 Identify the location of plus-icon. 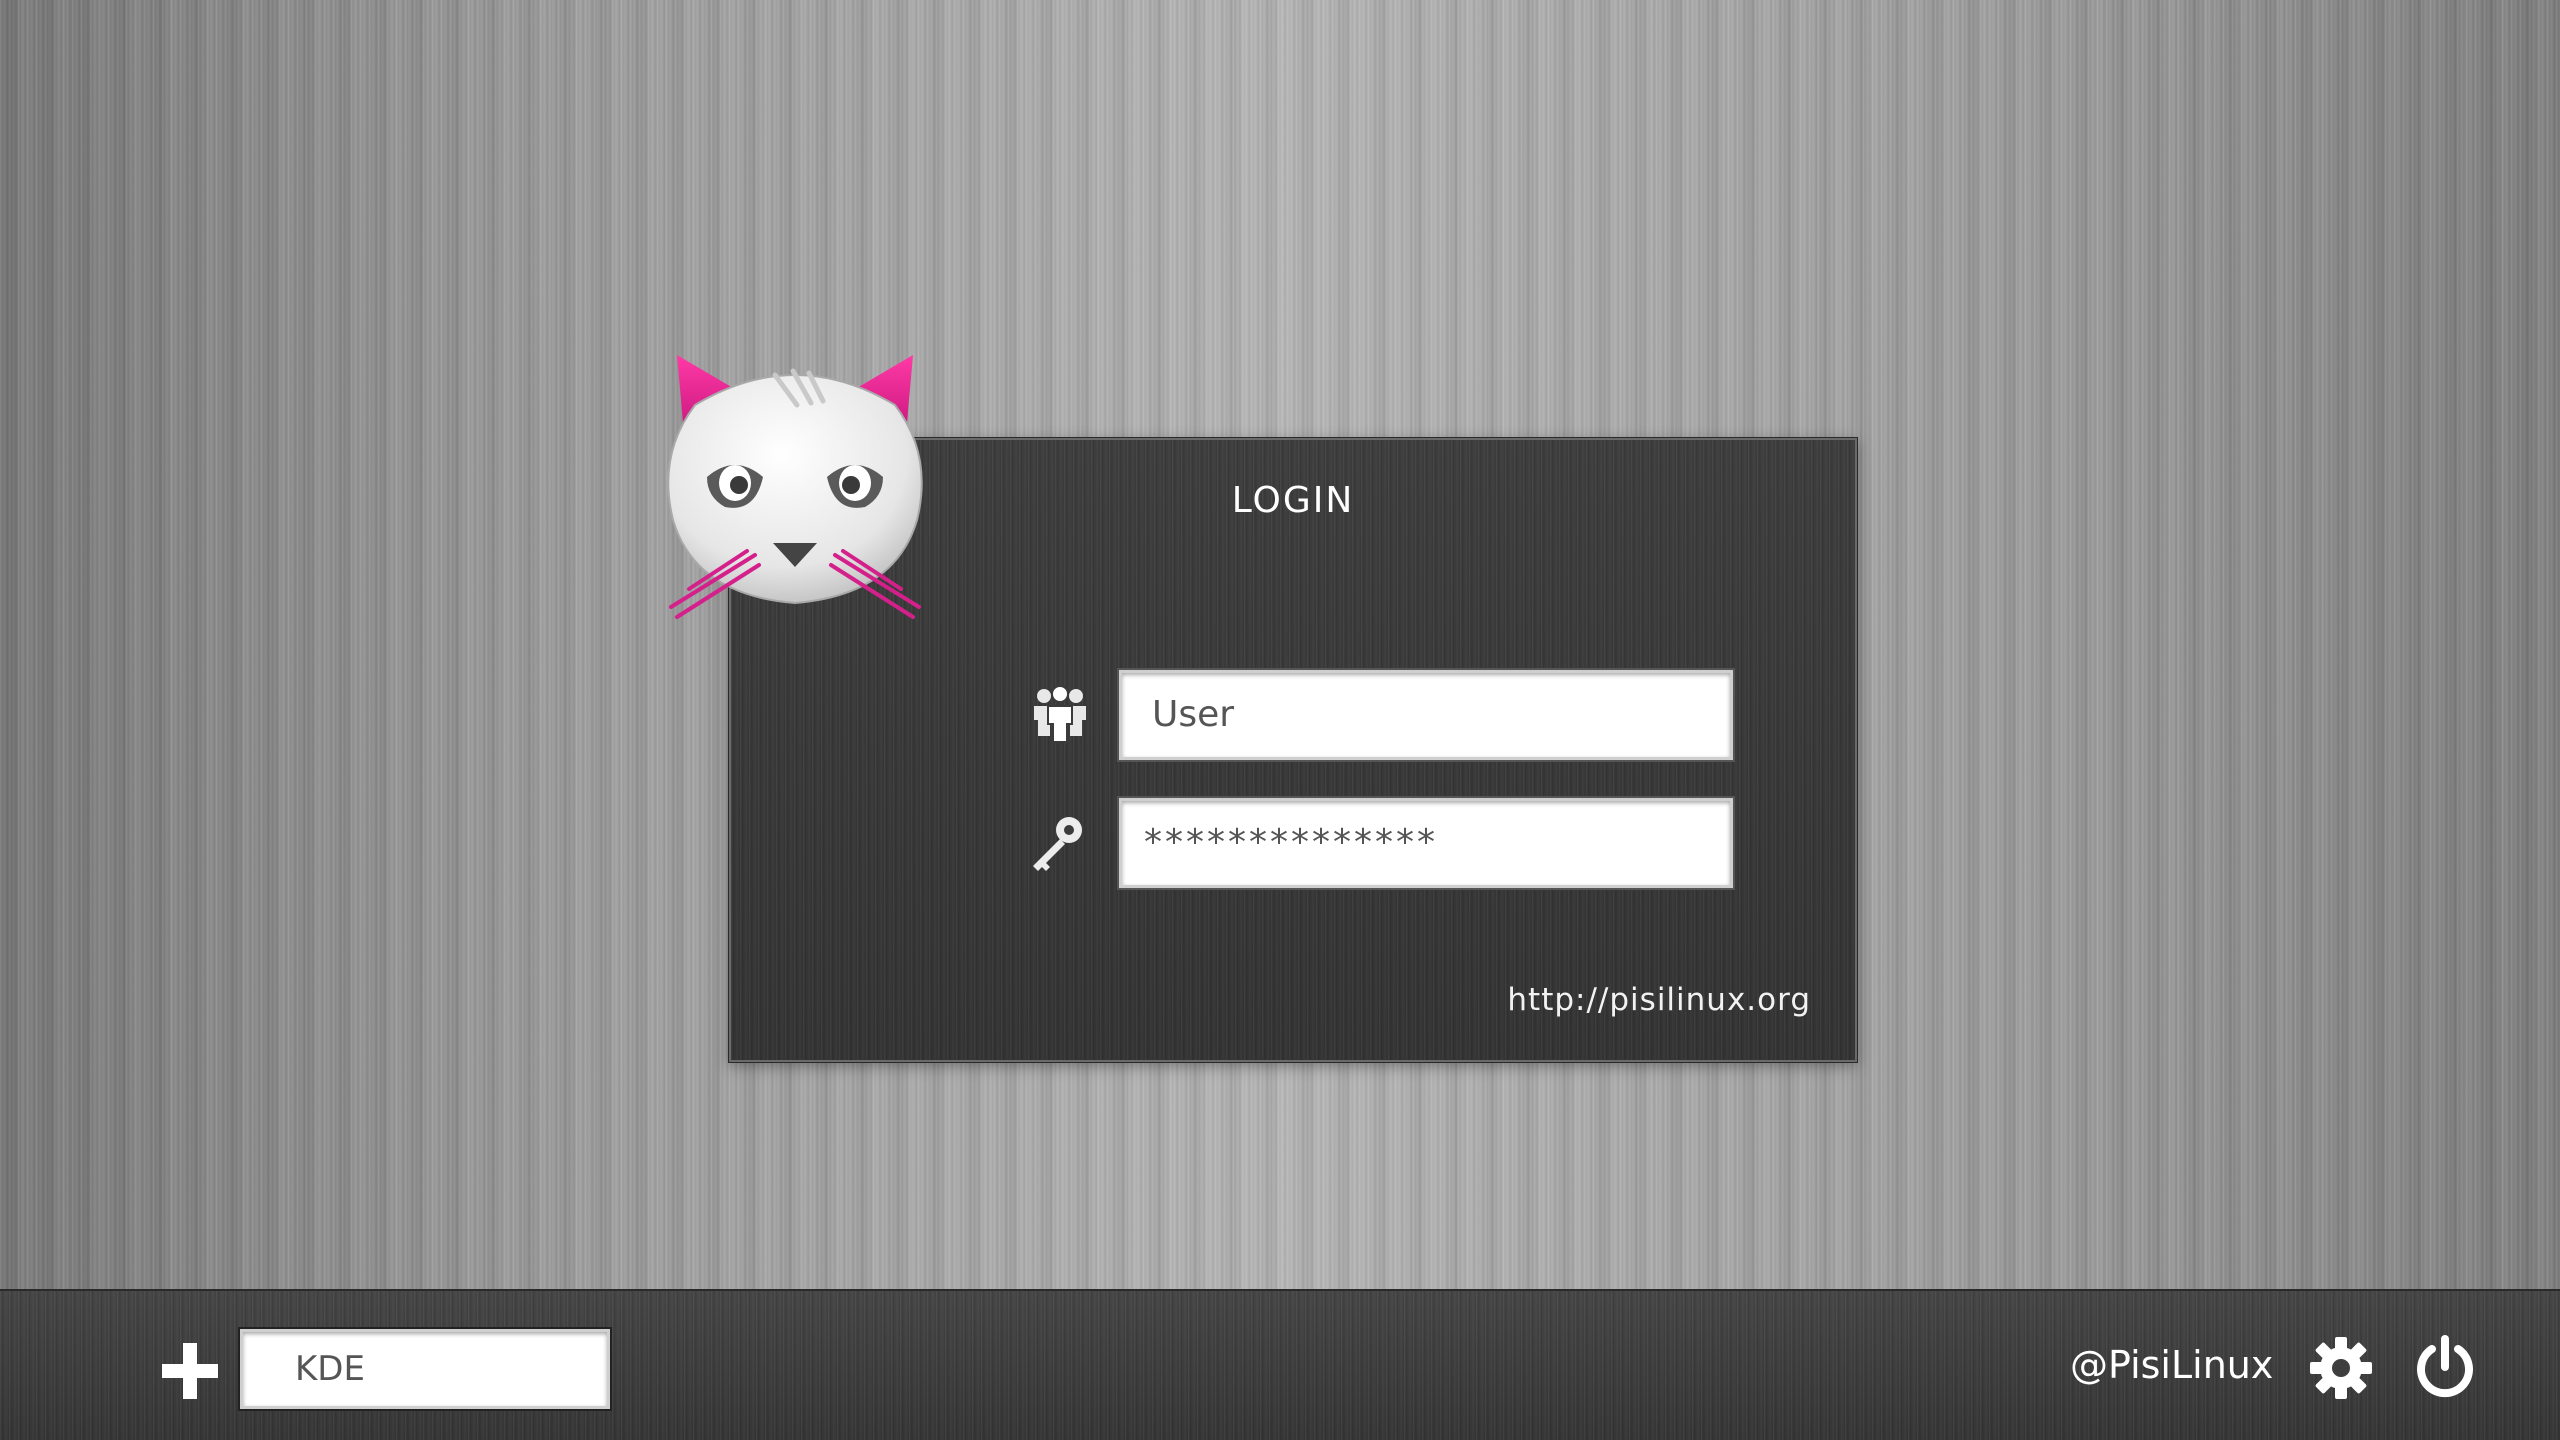
(190, 1371).